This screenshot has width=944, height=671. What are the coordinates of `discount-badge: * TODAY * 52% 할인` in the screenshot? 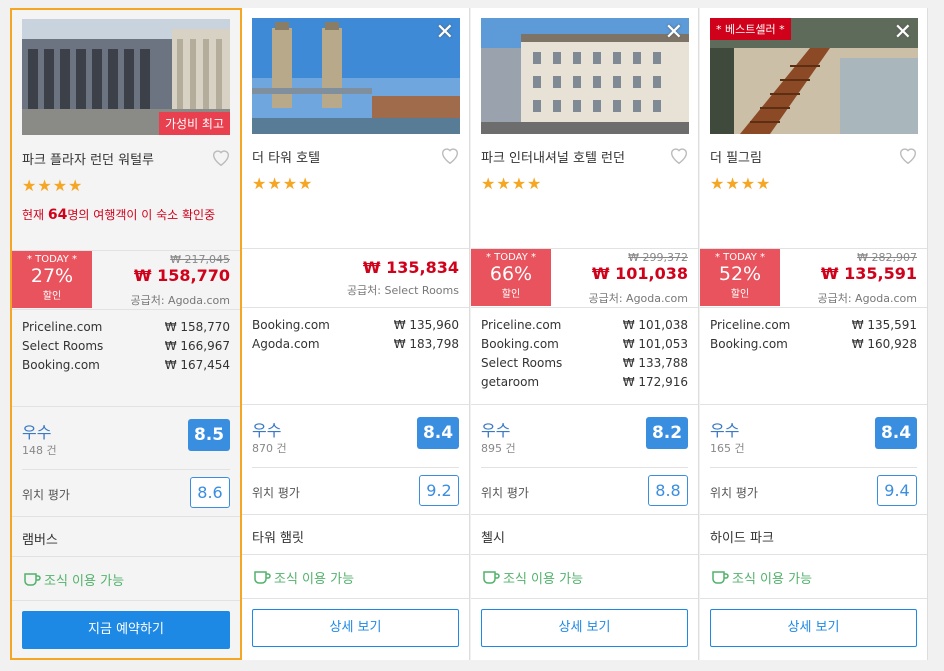 It's located at (740, 277).